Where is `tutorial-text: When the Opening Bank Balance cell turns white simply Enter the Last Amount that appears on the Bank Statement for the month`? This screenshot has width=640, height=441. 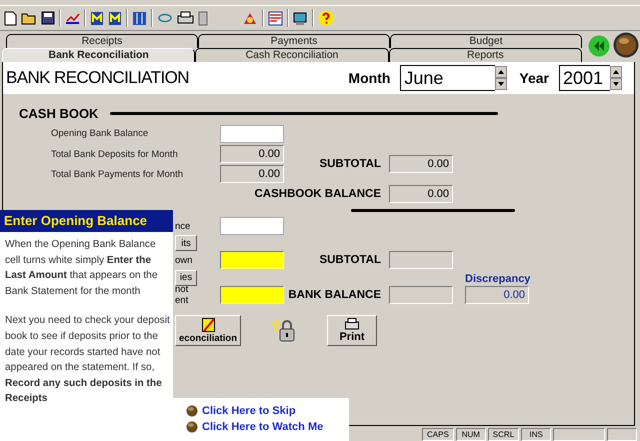 tutorial-text: When the Opening Bank Balance cell turns white simply Enter the Last Amount that appears on the Bank Statement for the month is located at coordinates (82, 268).